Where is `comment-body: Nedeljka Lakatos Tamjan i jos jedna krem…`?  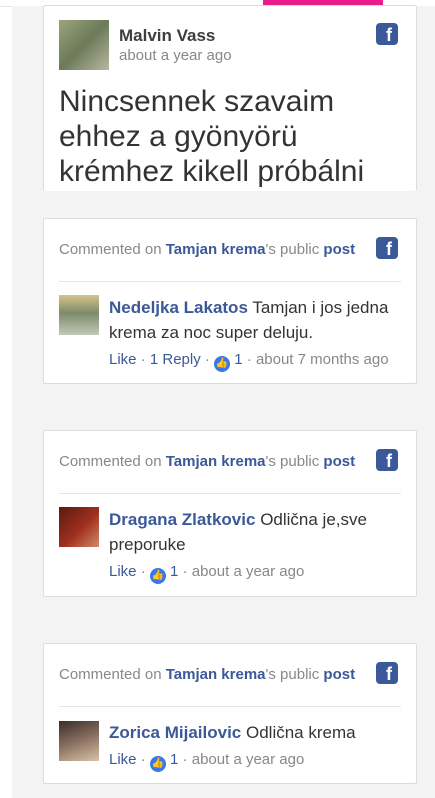 comment-body: Nedeljka Lakatos Tamjan i jos jedna krem… is located at coordinates (256, 320).